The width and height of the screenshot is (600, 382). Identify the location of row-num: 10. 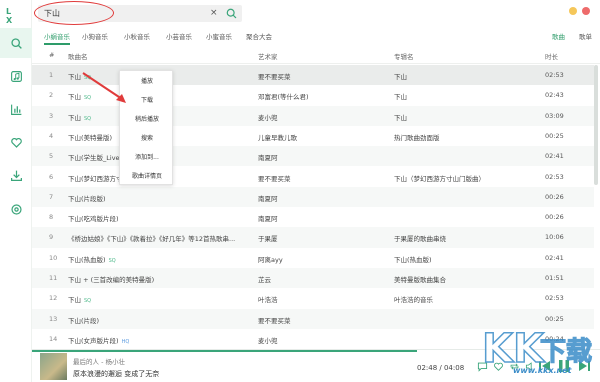
(53, 257).